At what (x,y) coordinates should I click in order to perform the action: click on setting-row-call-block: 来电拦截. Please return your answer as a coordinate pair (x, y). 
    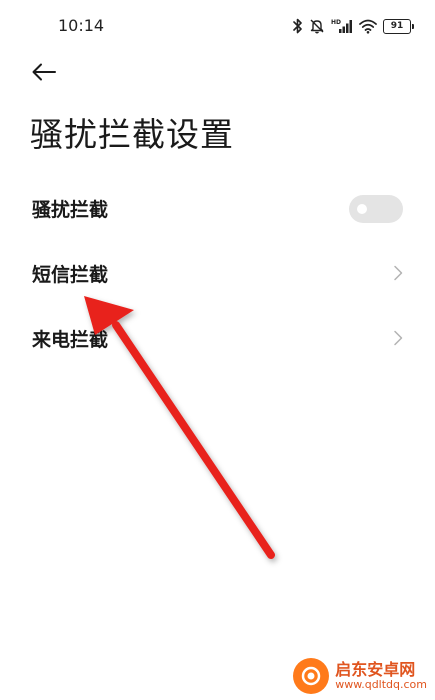
    Looking at the image, I should click on (217, 338).